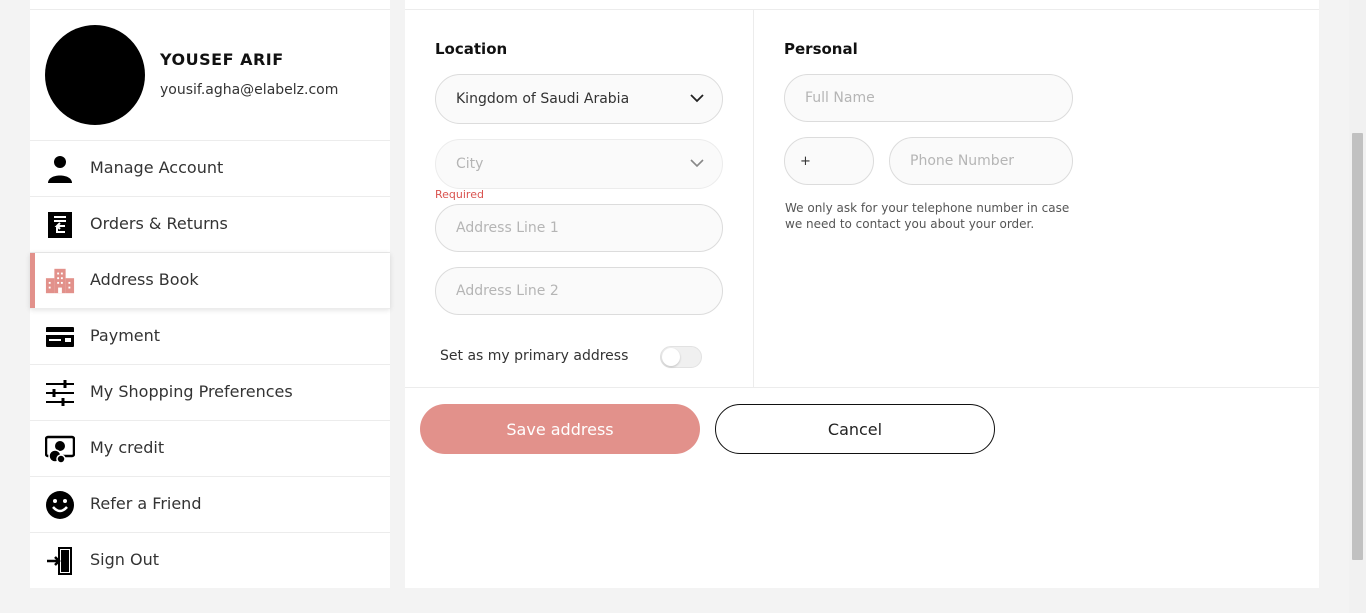 The height and width of the screenshot is (613, 1366). What do you see at coordinates (560, 429) in the screenshot?
I see `save-address-button: Save address` at bounding box center [560, 429].